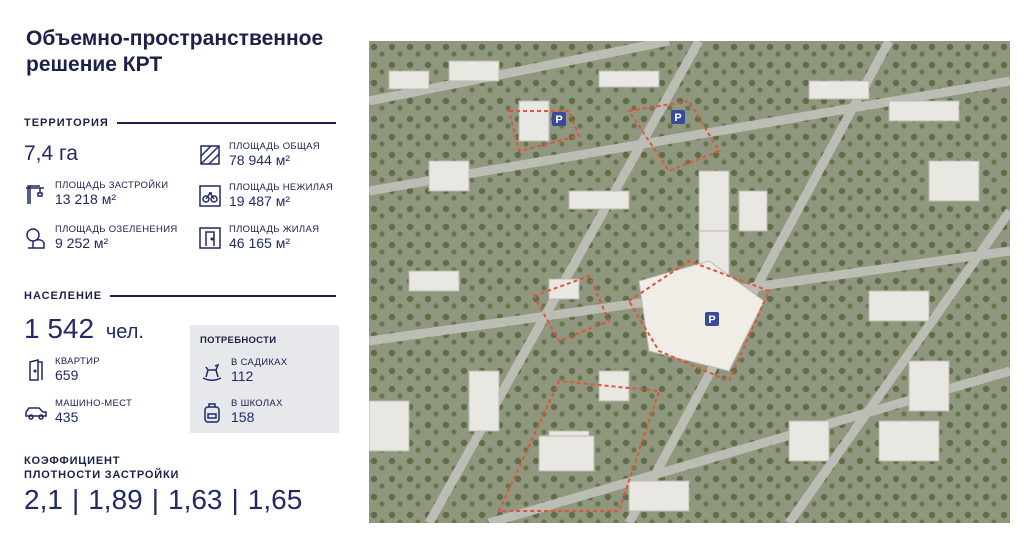  I want to click on stat-built-area: ПЛОЩАДЬ ЗАСТРОЙКИ 13 218 м², so click(96, 193).